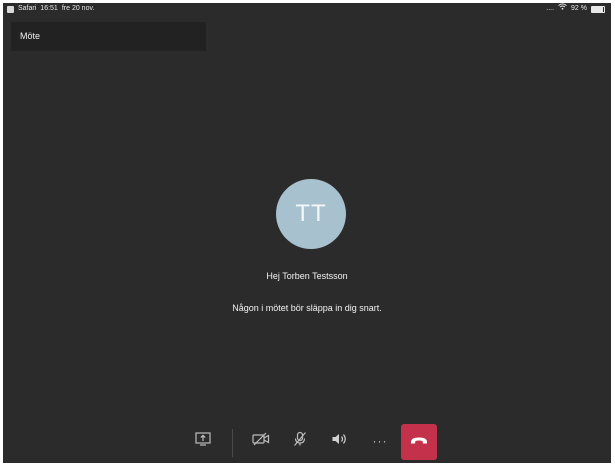 Image resolution: width=615 pixels, height=465 pixels. I want to click on mic-toggle-button, so click(300, 441).